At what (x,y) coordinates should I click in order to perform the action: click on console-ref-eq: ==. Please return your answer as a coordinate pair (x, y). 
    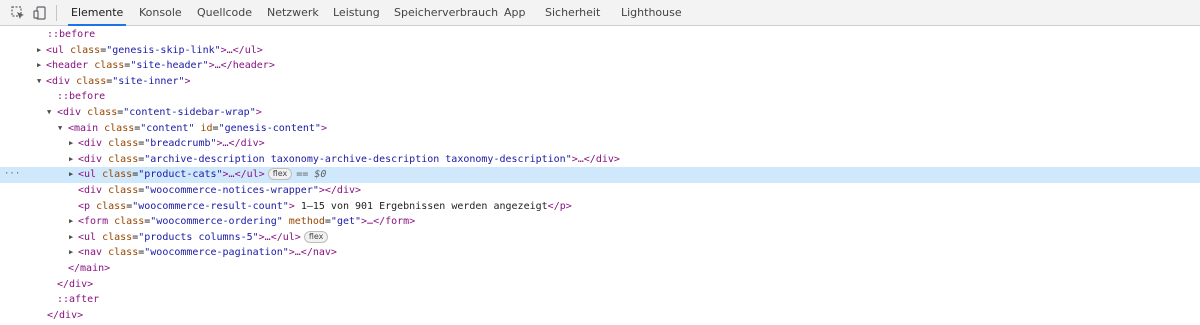
    Looking at the image, I should click on (302, 175).